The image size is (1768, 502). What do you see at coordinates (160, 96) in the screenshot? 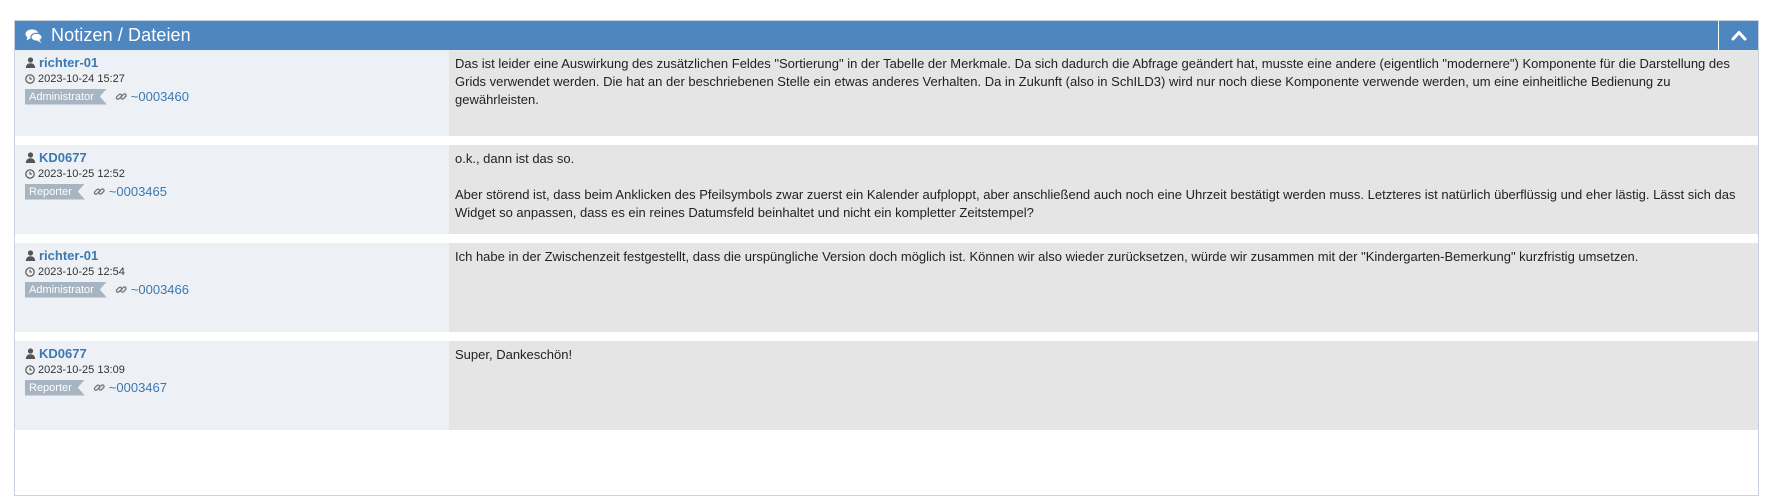
I see `note-permalink: ~0003460` at bounding box center [160, 96].